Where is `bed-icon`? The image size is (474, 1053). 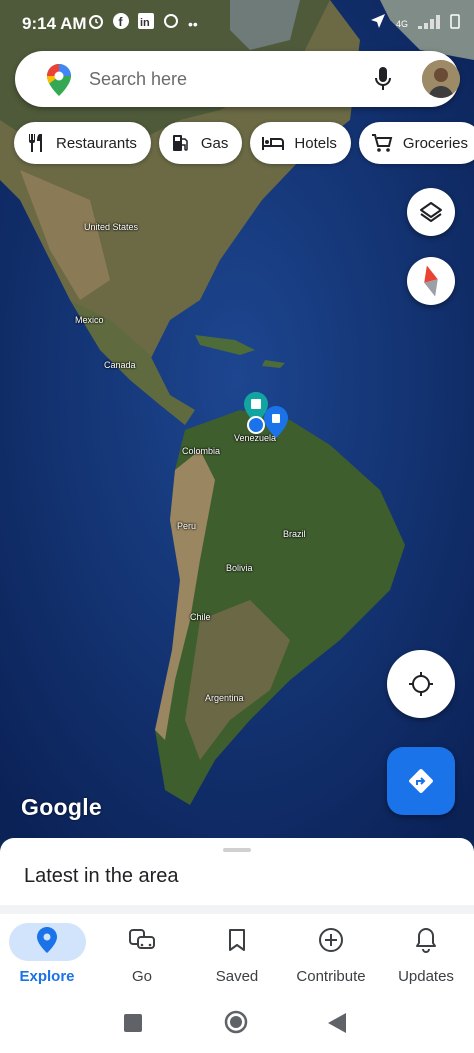
bed-icon is located at coordinates (273, 143).